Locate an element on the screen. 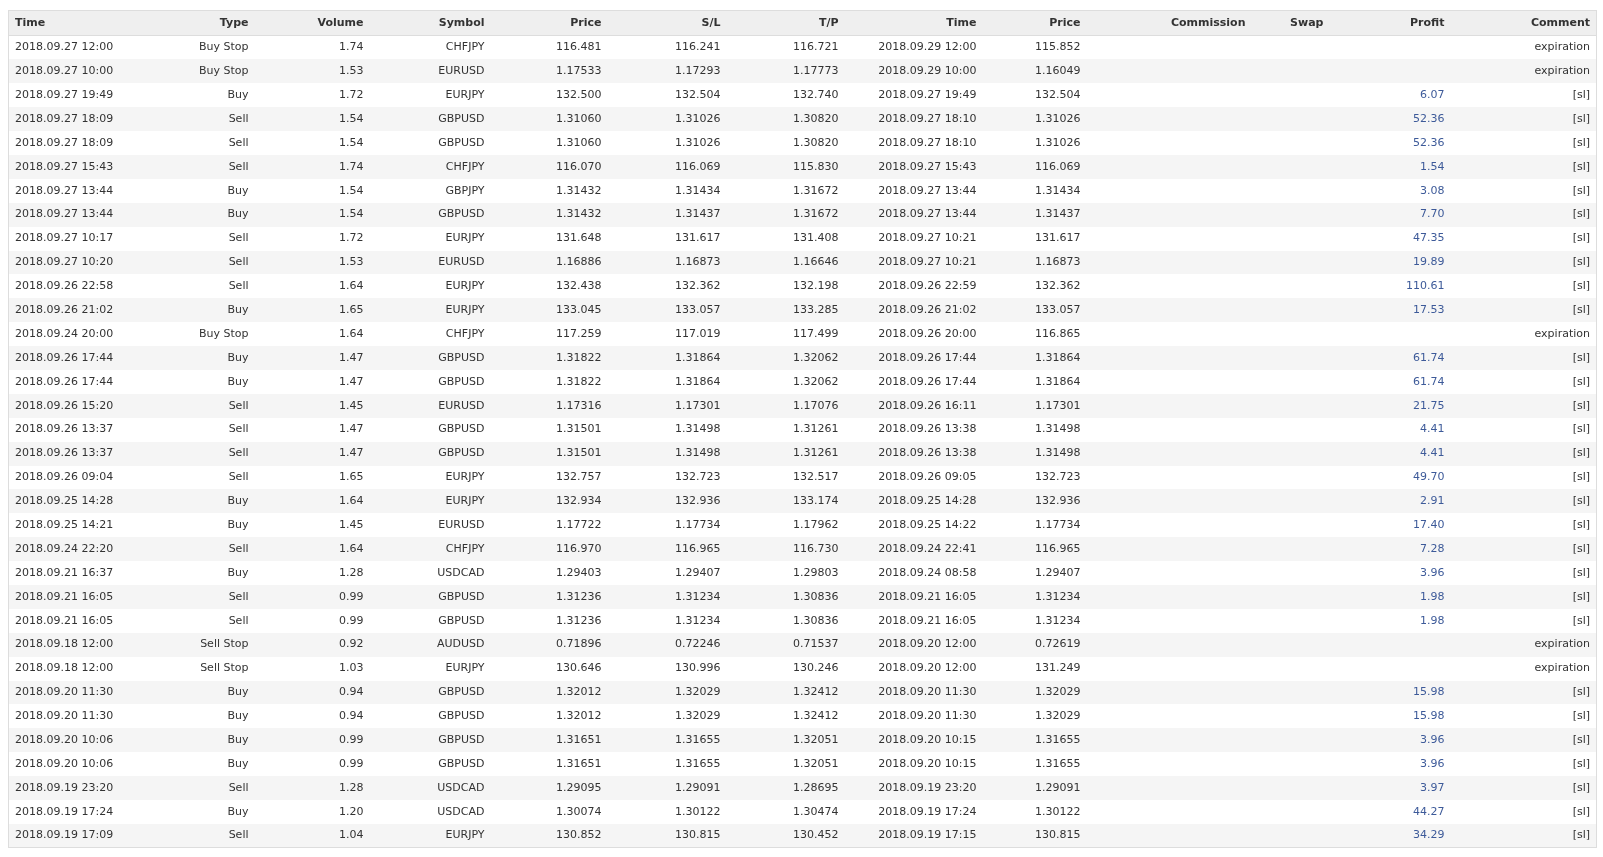 Image resolution: width=1603 pixels, height=857 pixels. table-cell: 2018.09.25 14:28 is located at coordinates (63, 501).